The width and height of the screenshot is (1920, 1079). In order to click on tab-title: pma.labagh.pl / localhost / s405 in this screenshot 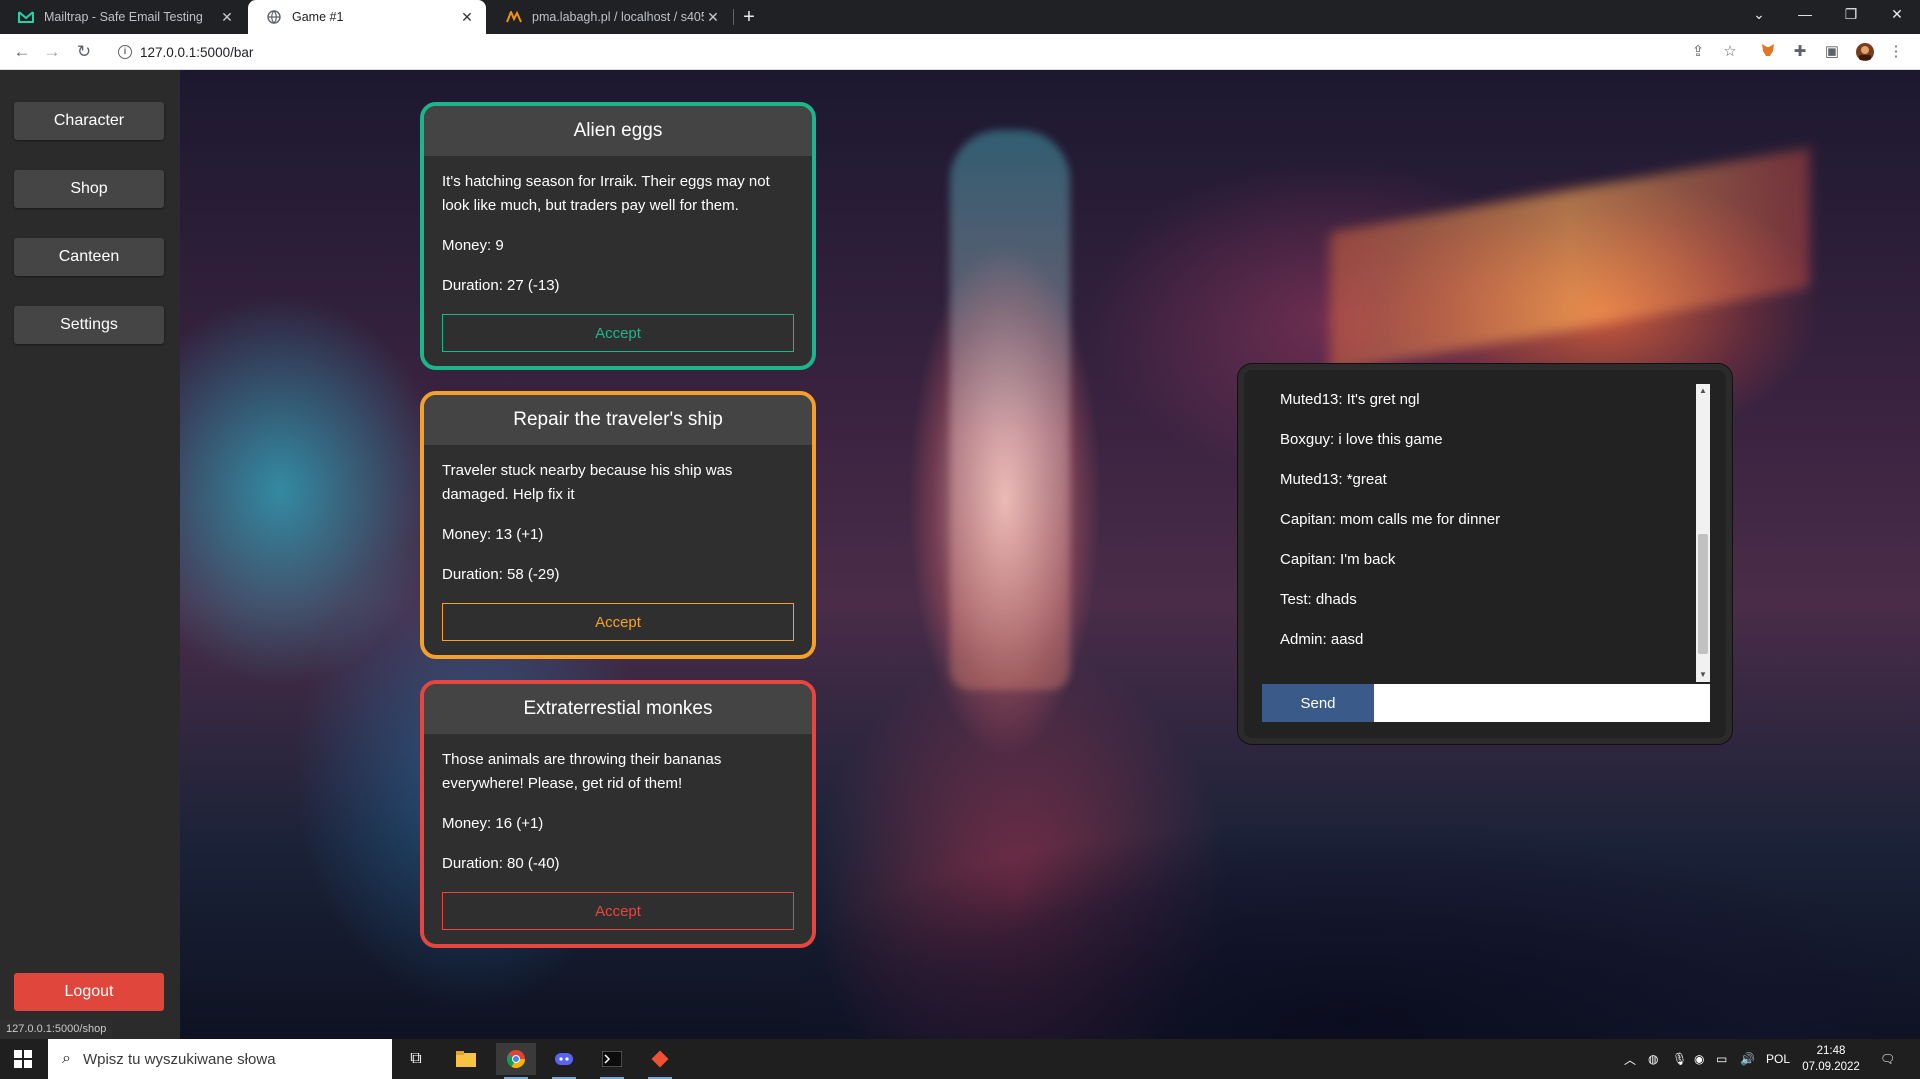, I will do `click(618, 17)`.